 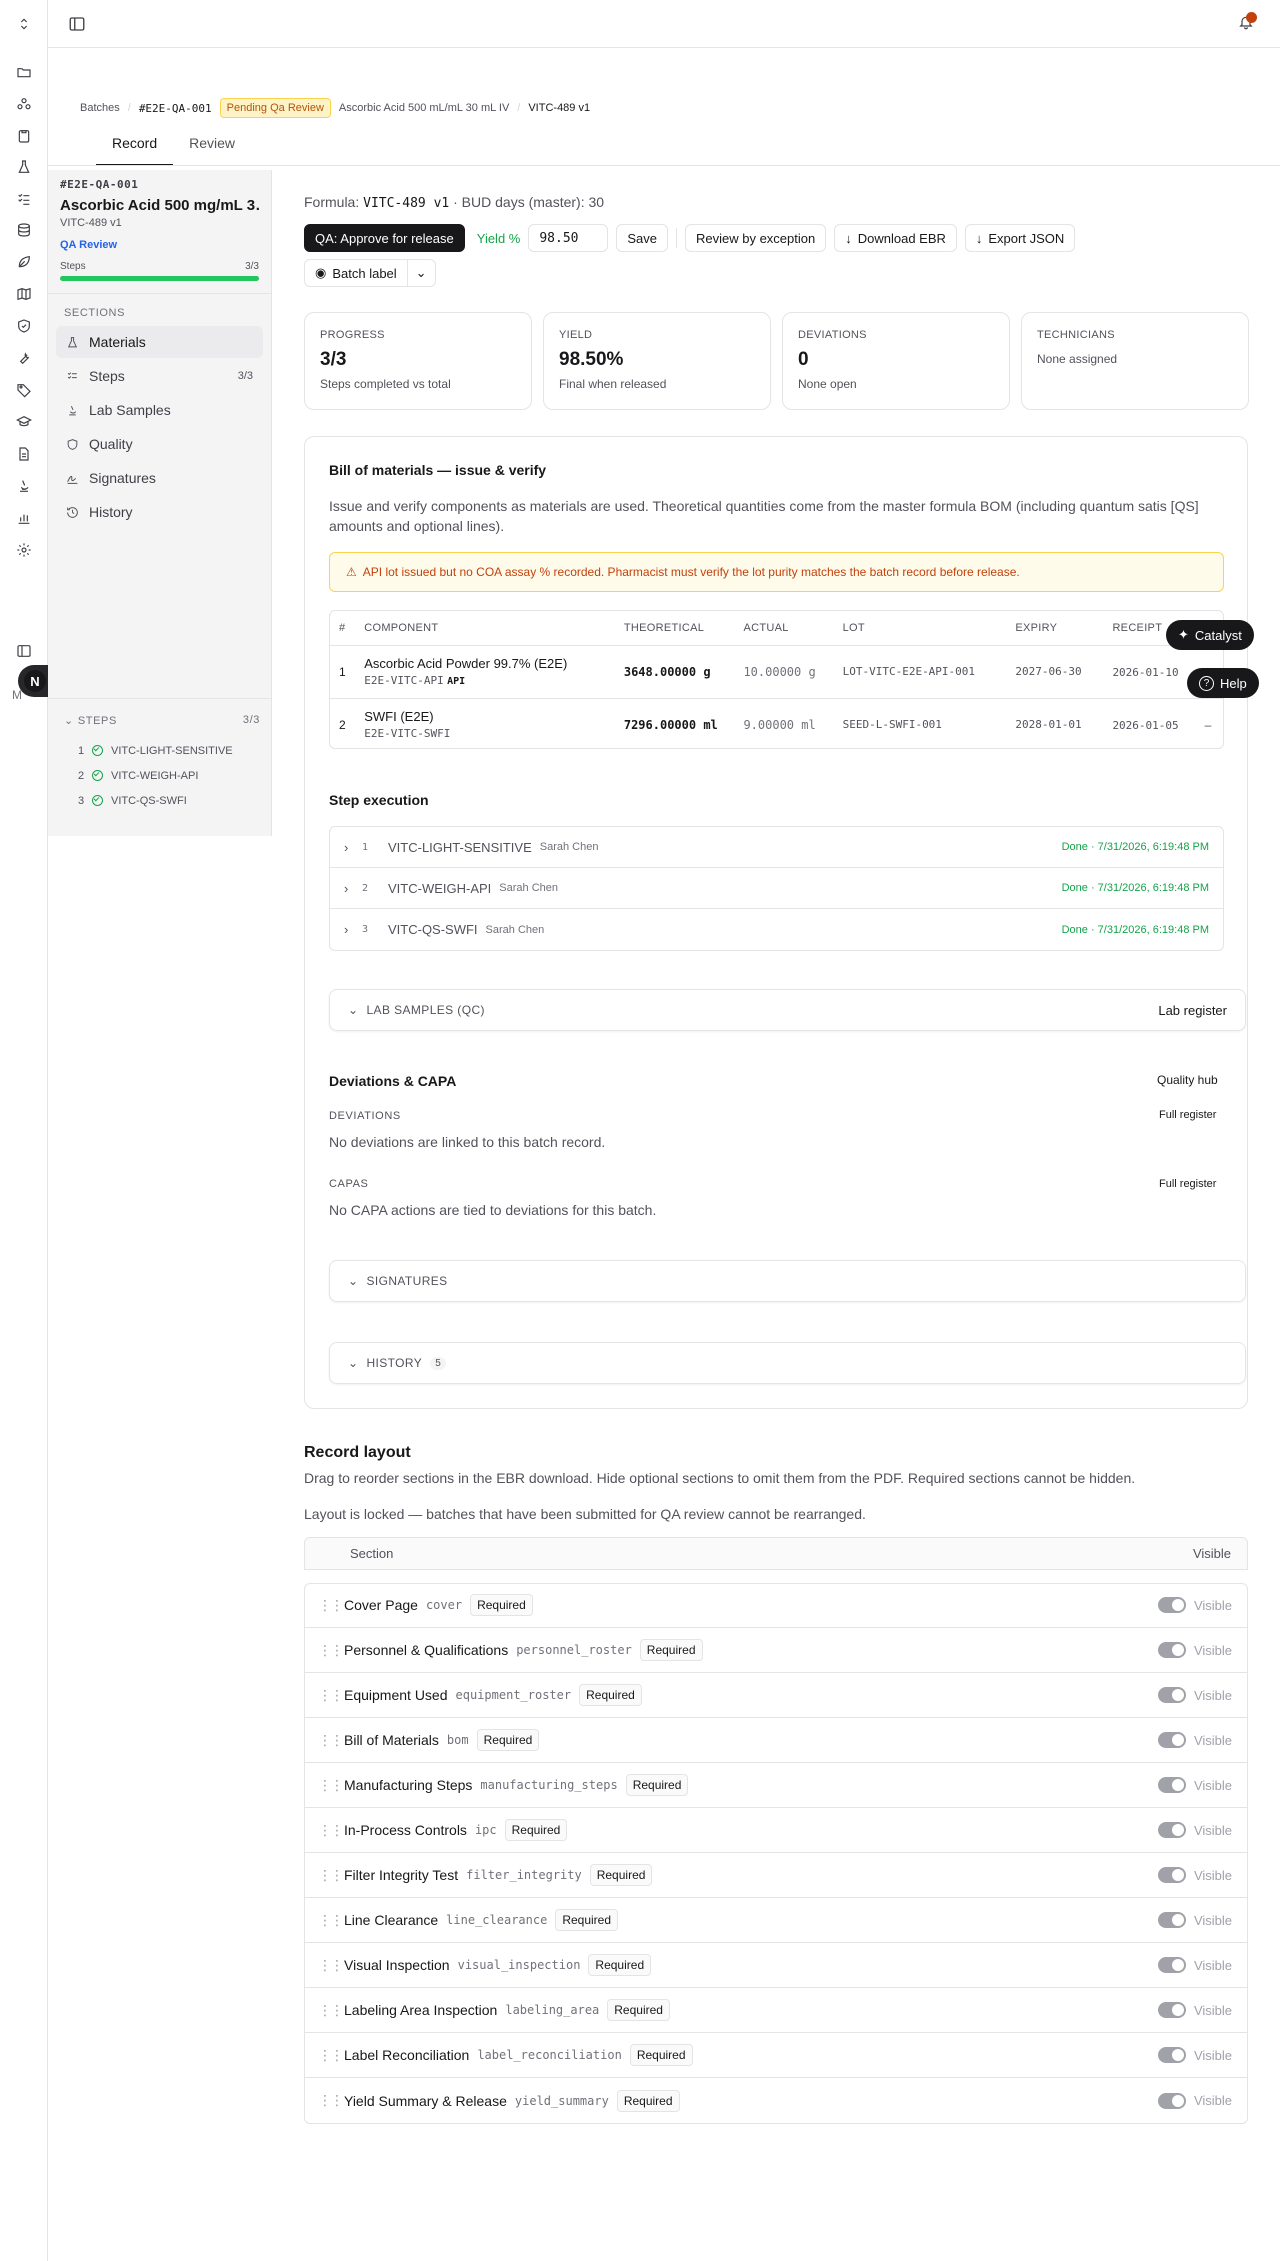 What do you see at coordinates (24, 104) in the screenshot?
I see `network-icon` at bounding box center [24, 104].